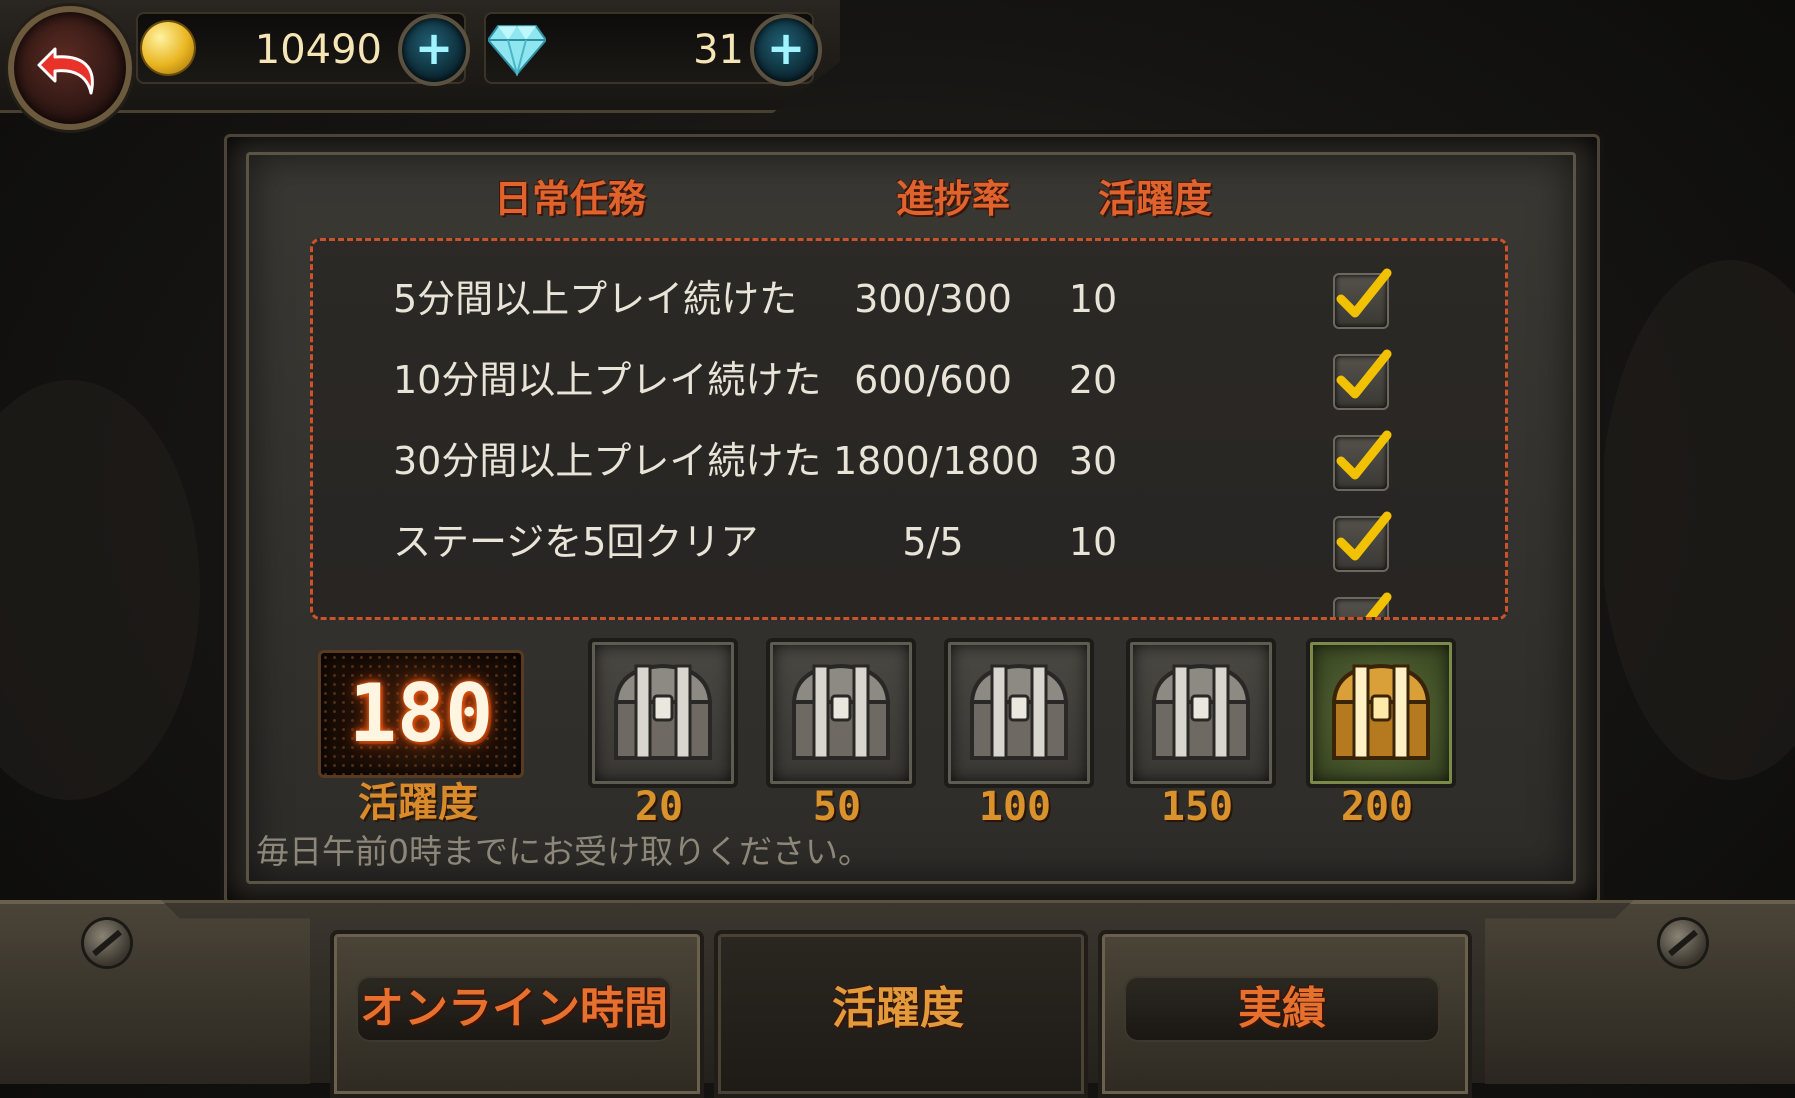 The height and width of the screenshot is (1098, 1795). I want to click on task-activity: 20, so click(1093, 380).